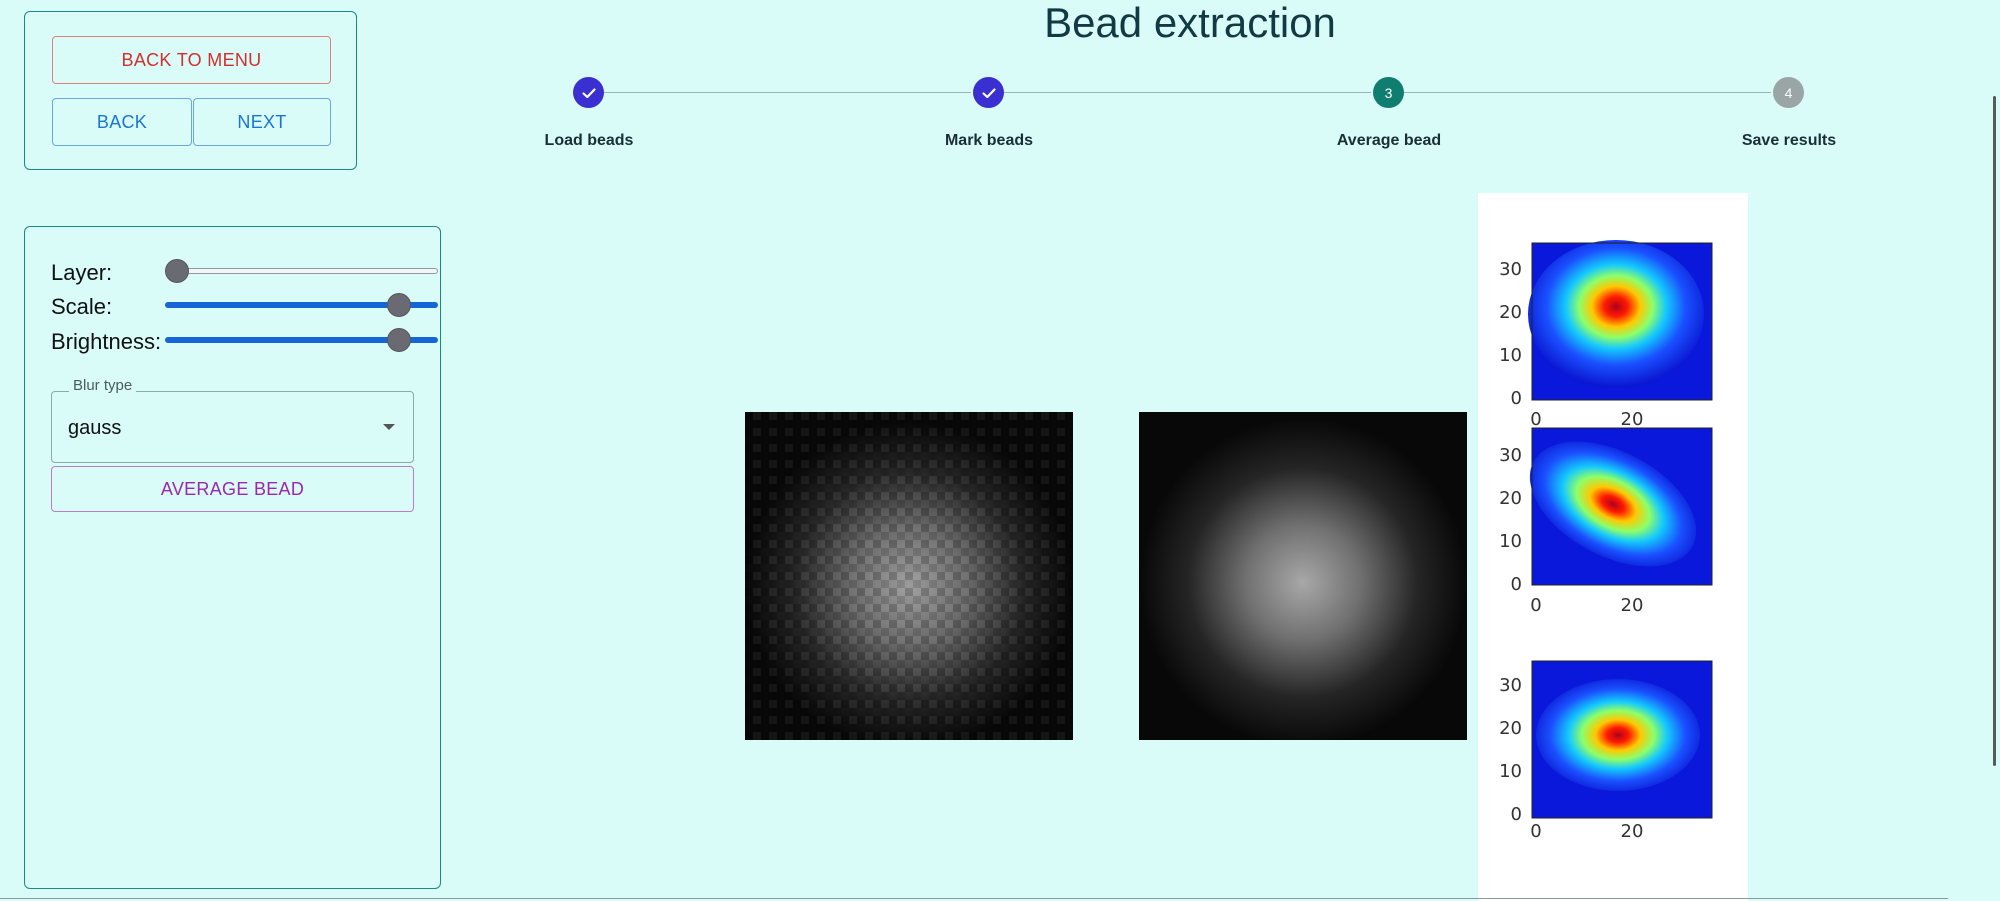 The width and height of the screenshot is (2000, 901). Describe the element at coordinates (1606, 521) in the screenshot. I see `projection-plot-xz: 30 20 10 0 0 20` at that location.